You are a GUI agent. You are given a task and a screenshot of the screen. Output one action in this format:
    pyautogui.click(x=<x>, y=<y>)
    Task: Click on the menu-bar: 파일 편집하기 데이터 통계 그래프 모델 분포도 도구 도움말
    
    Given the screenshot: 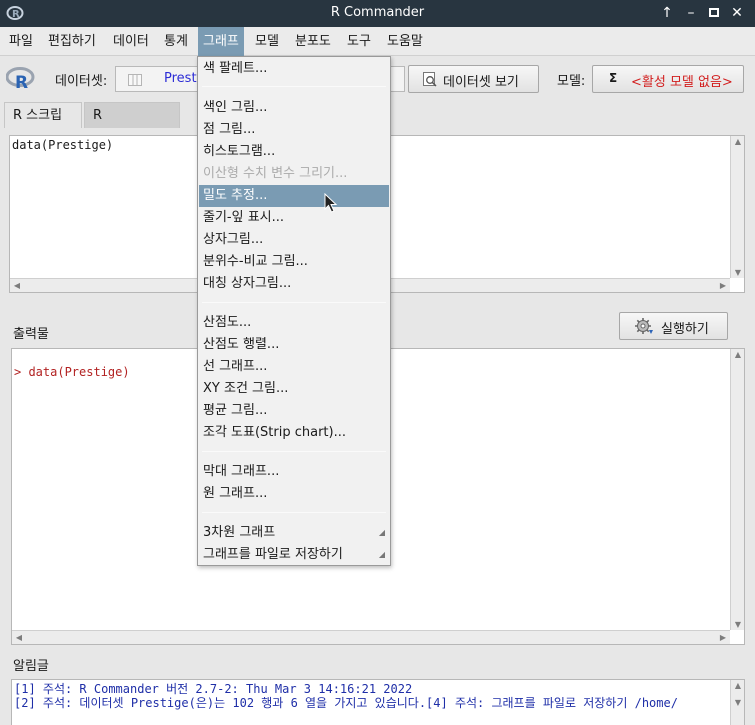 What is the action you would take?
    pyautogui.click(x=377, y=41)
    